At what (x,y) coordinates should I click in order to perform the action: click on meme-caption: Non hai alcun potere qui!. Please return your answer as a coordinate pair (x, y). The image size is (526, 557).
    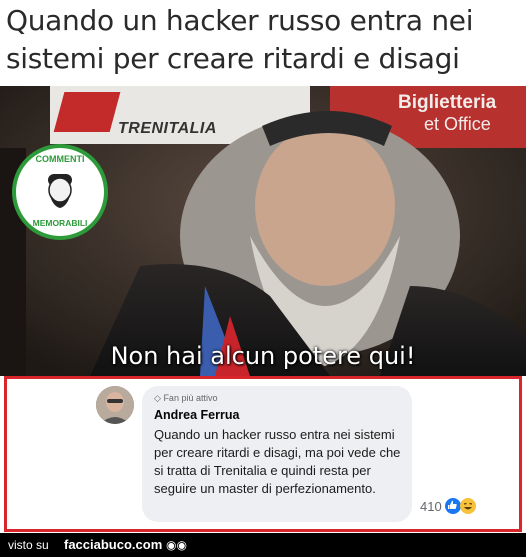
    Looking at the image, I should click on (263, 356).